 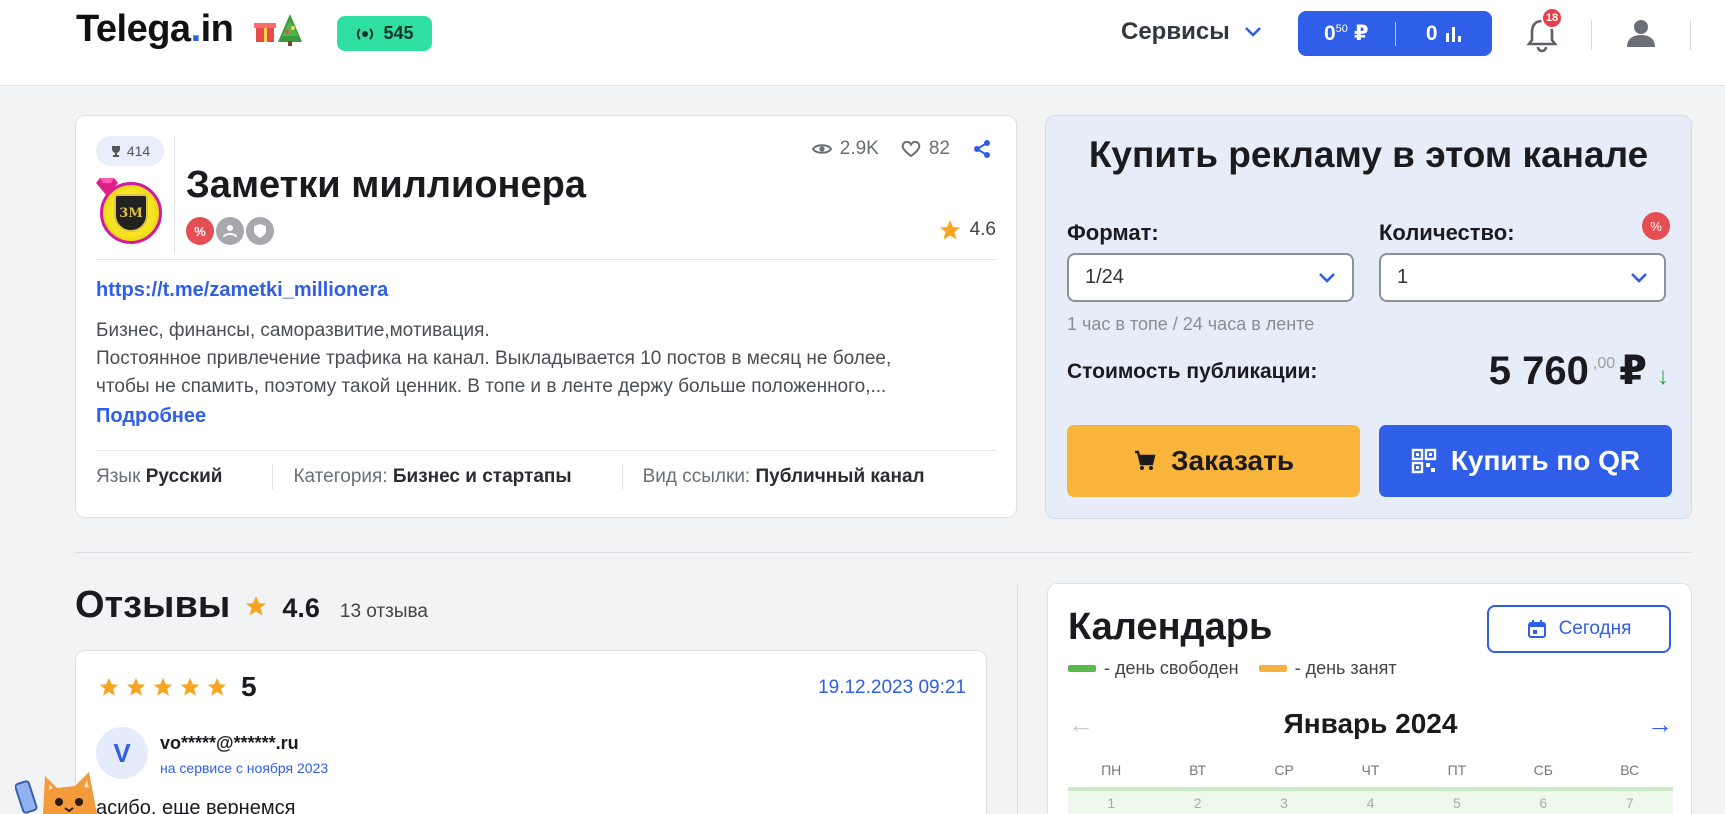 What do you see at coordinates (196, 805) in the screenshot?
I see `review-text: асибо, еще вернемся` at bounding box center [196, 805].